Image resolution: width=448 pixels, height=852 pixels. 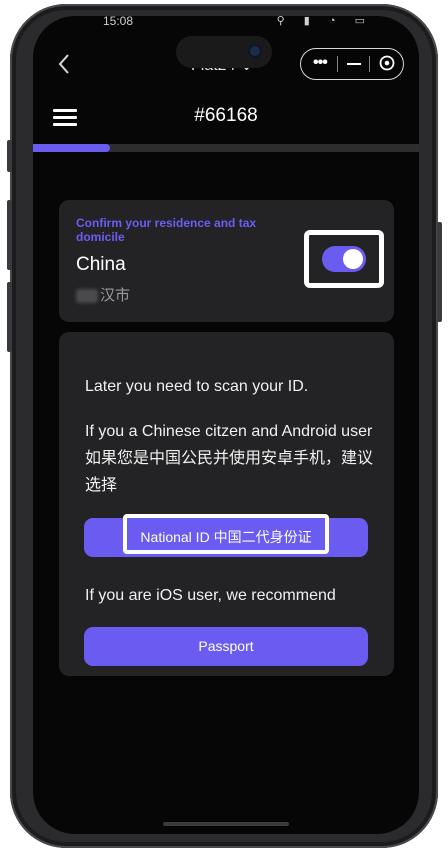 I want to click on country-value: China, so click(x=101, y=264).